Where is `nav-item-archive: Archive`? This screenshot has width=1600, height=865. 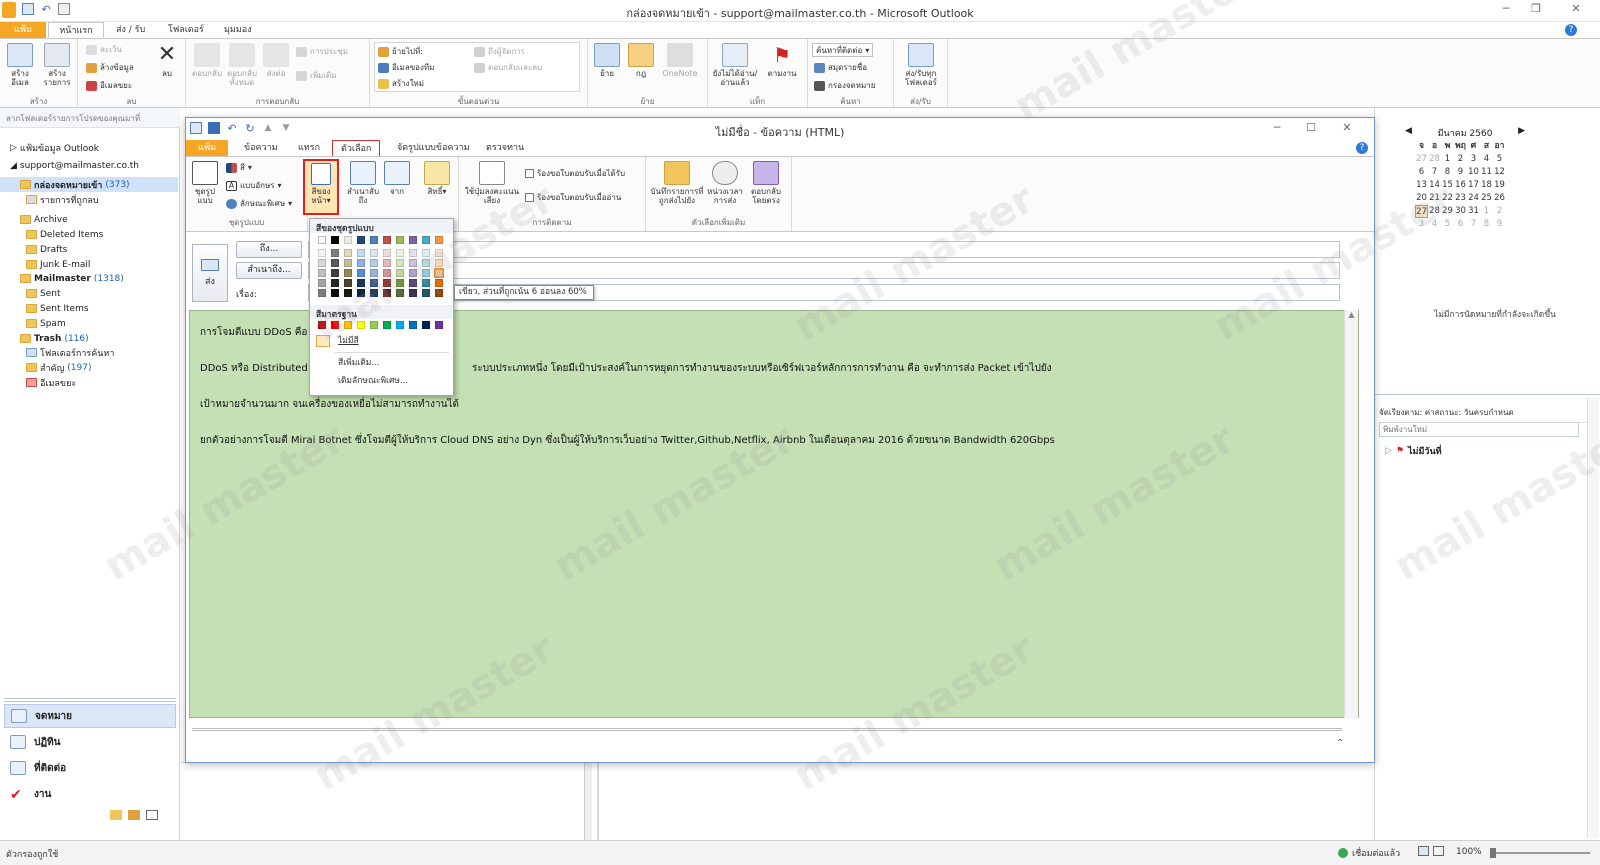
nav-item-archive: Archive is located at coordinates (89, 219).